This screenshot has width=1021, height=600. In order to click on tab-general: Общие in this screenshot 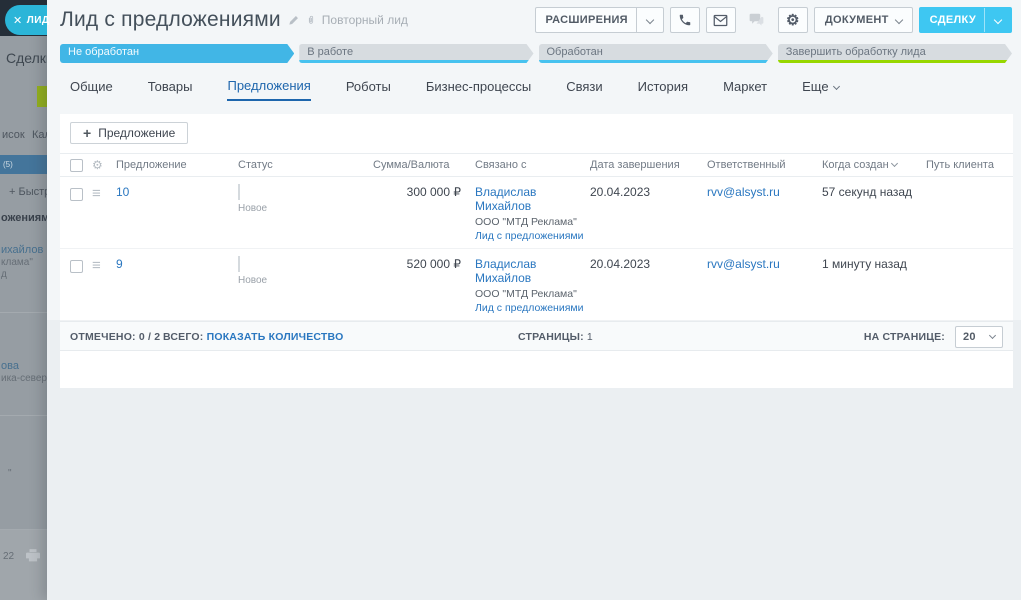, I will do `click(91, 89)`.